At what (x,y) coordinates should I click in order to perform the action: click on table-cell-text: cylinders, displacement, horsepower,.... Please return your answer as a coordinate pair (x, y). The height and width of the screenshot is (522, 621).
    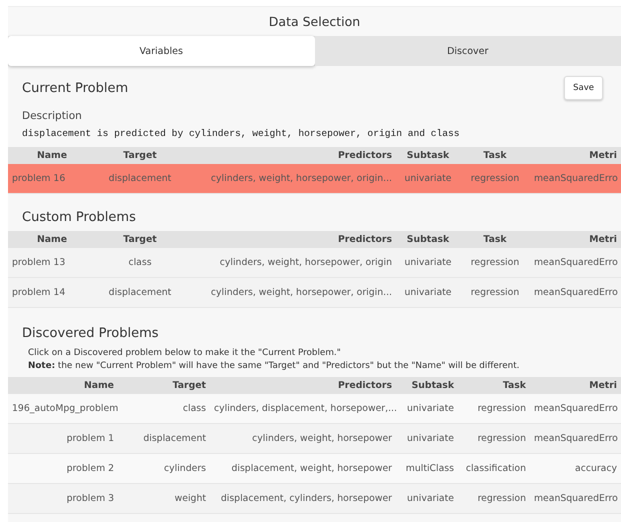
    Looking at the image, I should click on (304, 408).